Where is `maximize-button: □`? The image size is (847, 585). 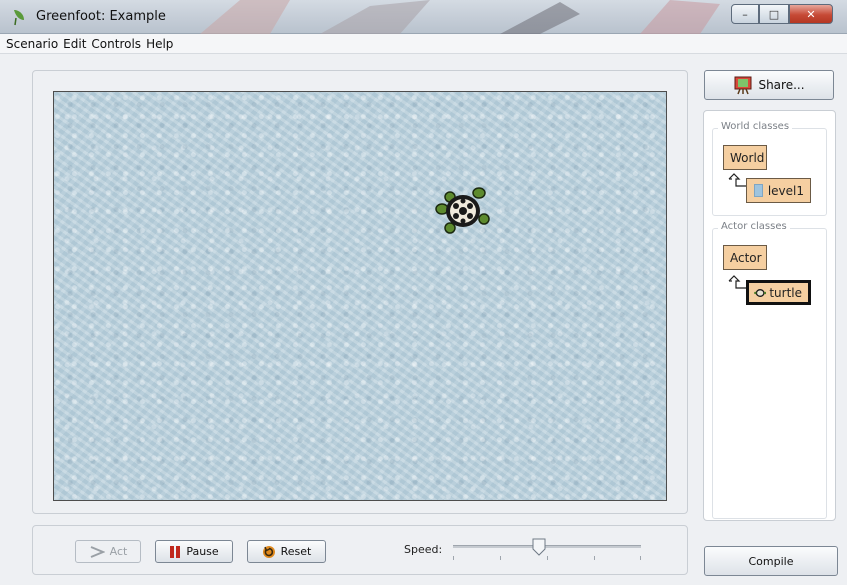
maximize-button: □ is located at coordinates (774, 14).